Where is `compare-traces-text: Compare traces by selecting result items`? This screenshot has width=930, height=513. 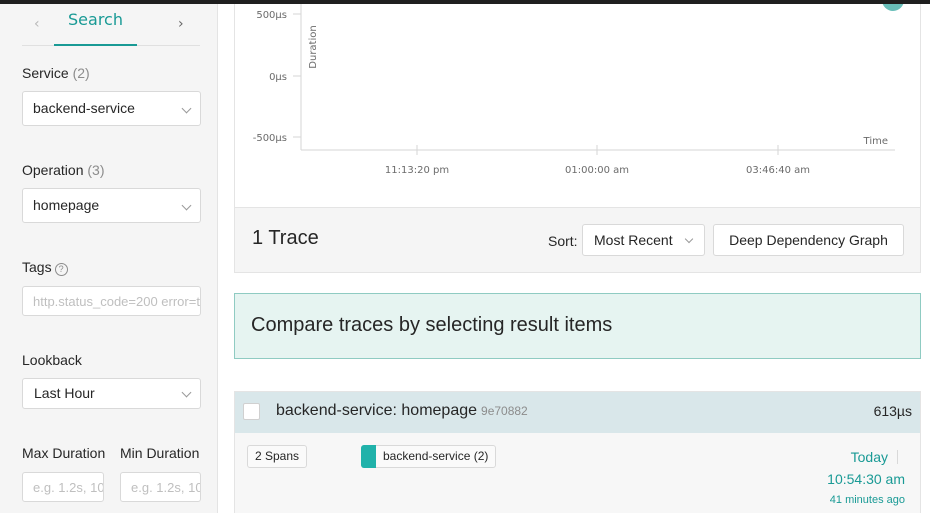
compare-traces-text: Compare traces by selecting result items is located at coordinates (432, 325).